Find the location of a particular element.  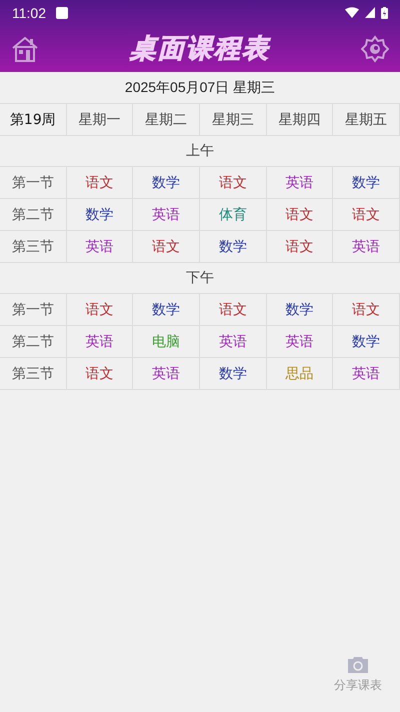

column-header: 星期二 is located at coordinates (166, 120).